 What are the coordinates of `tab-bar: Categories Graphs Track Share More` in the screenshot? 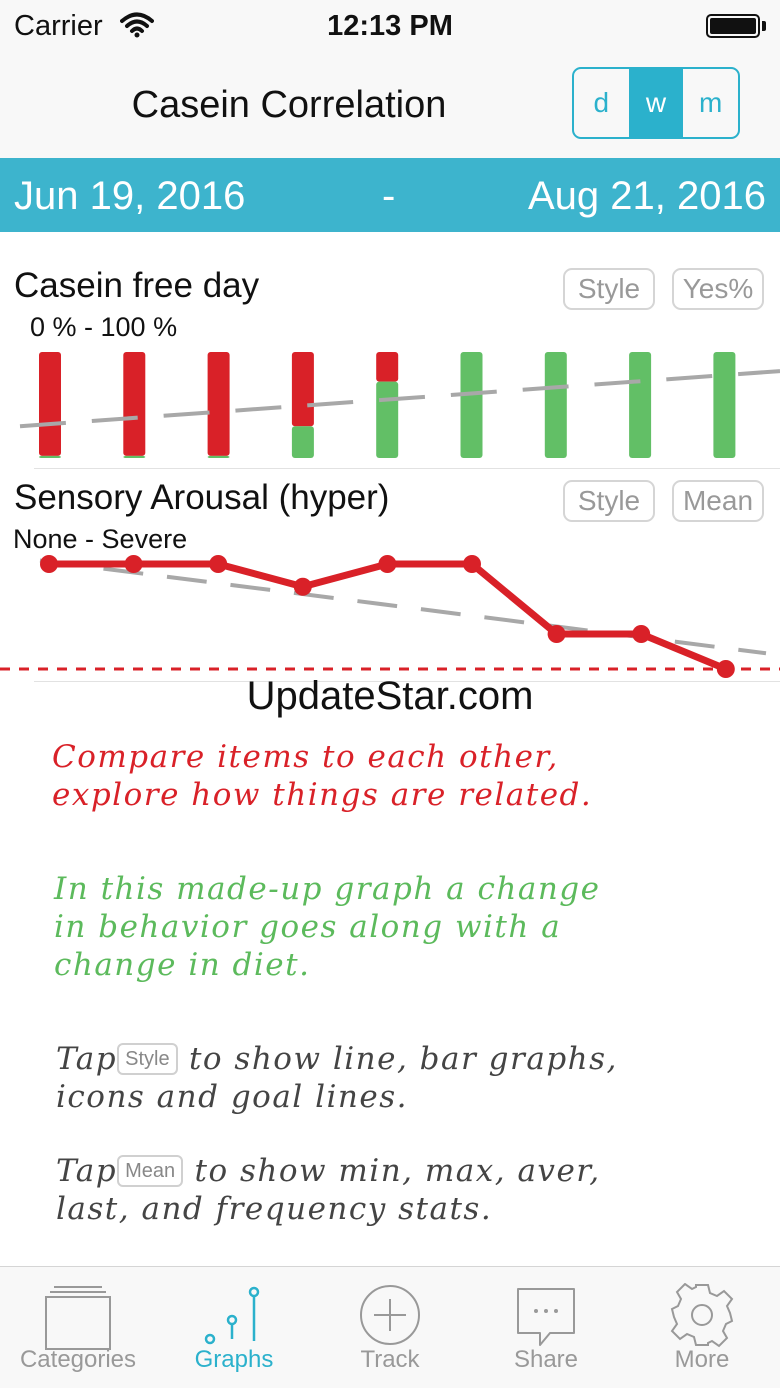 It's located at (390, 1327).